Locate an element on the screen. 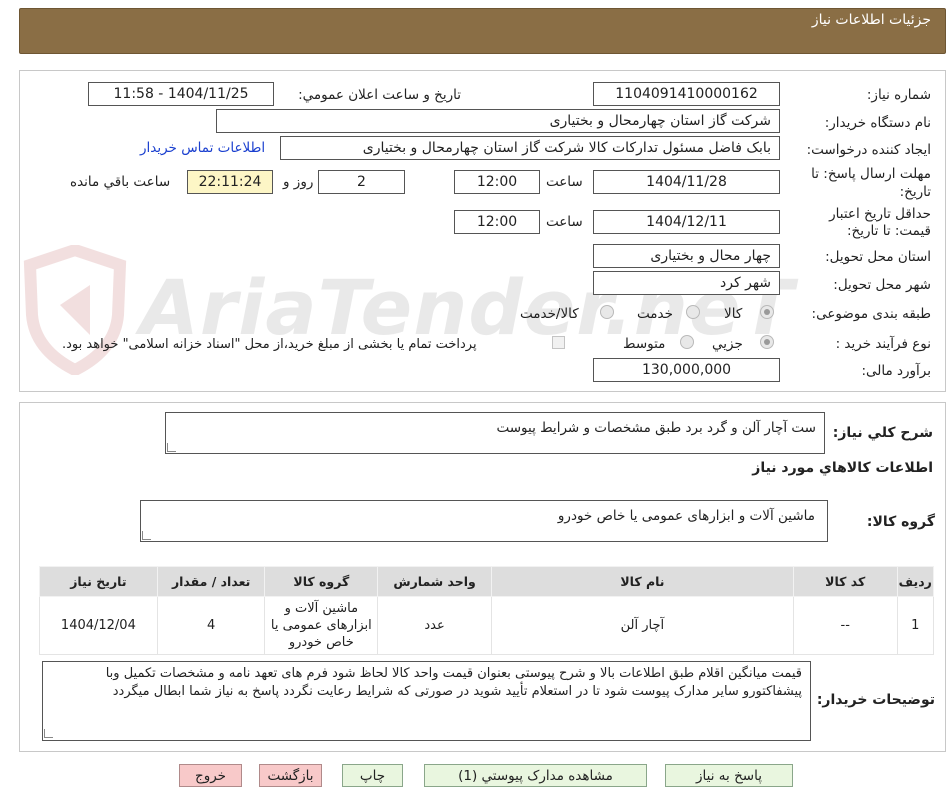  validity-label: حداقل تاريخ اعتبار is located at coordinates (880, 214).